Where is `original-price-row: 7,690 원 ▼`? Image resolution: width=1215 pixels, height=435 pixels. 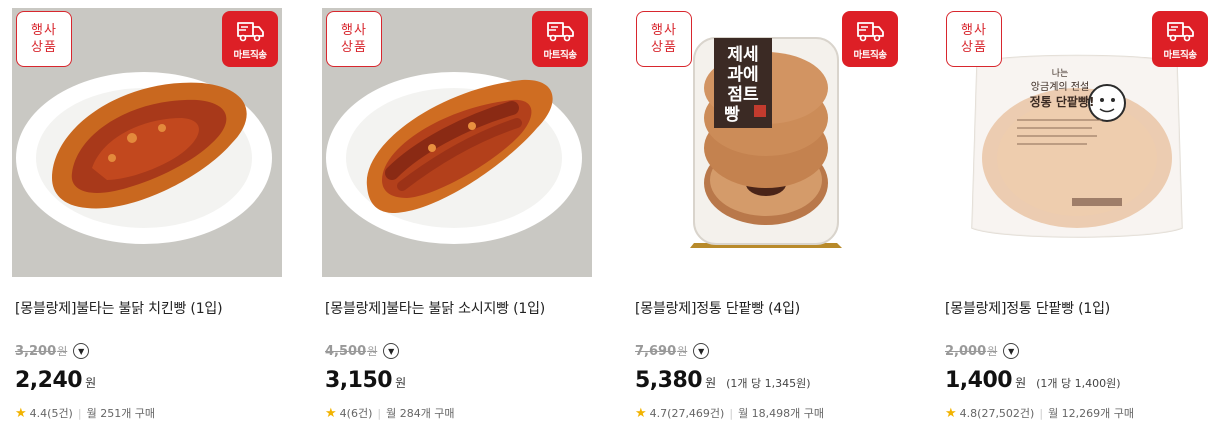 original-price-row: 7,690 원 ▼ is located at coordinates (672, 351).